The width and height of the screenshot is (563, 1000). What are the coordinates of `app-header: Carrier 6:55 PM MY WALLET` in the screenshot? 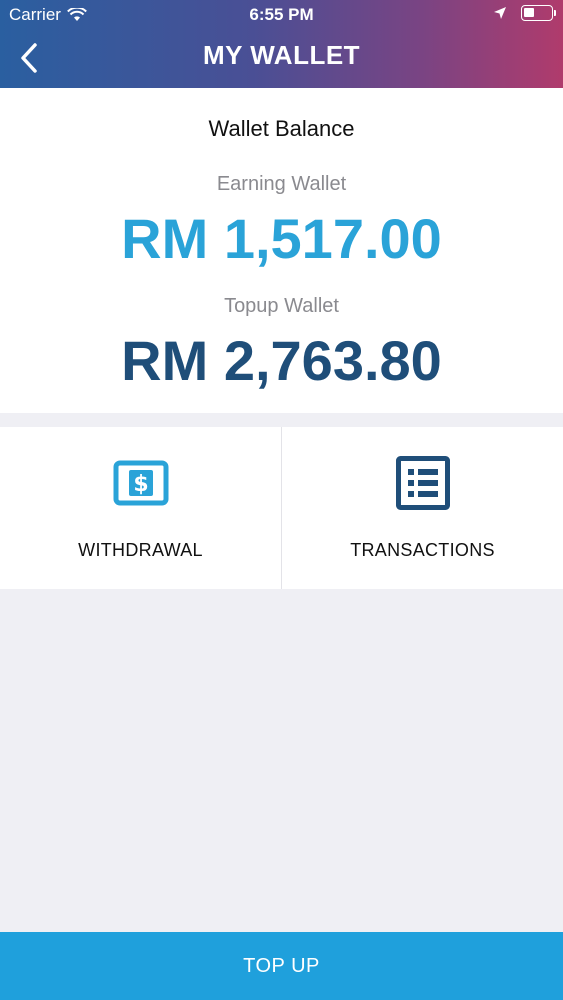 It's located at (281, 44).